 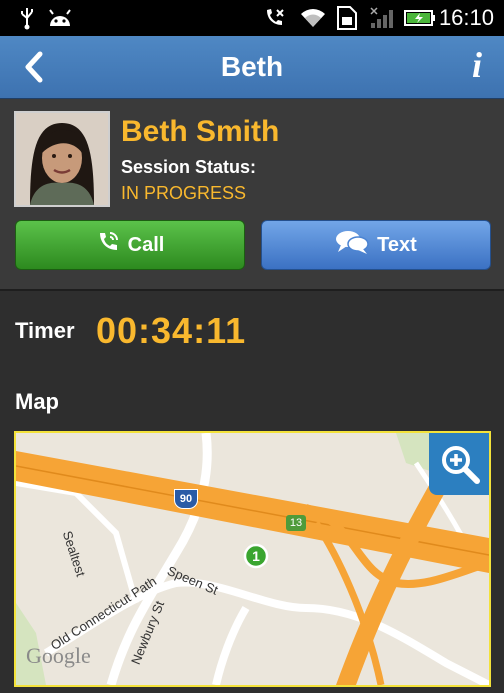 I want to click on map-label: Map, so click(x=37, y=401).